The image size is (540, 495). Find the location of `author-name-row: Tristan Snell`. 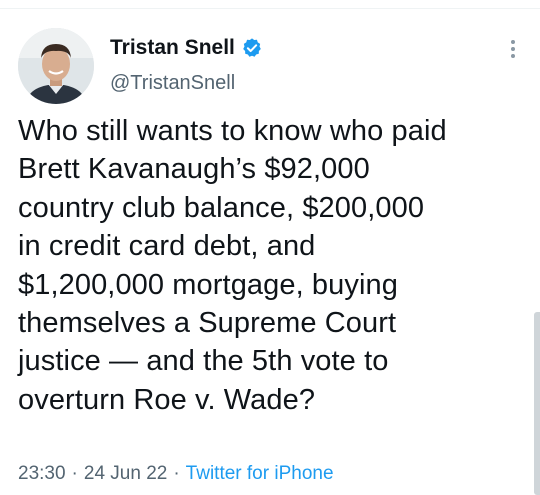

author-name-row: Tristan Snell is located at coordinates (186, 48).